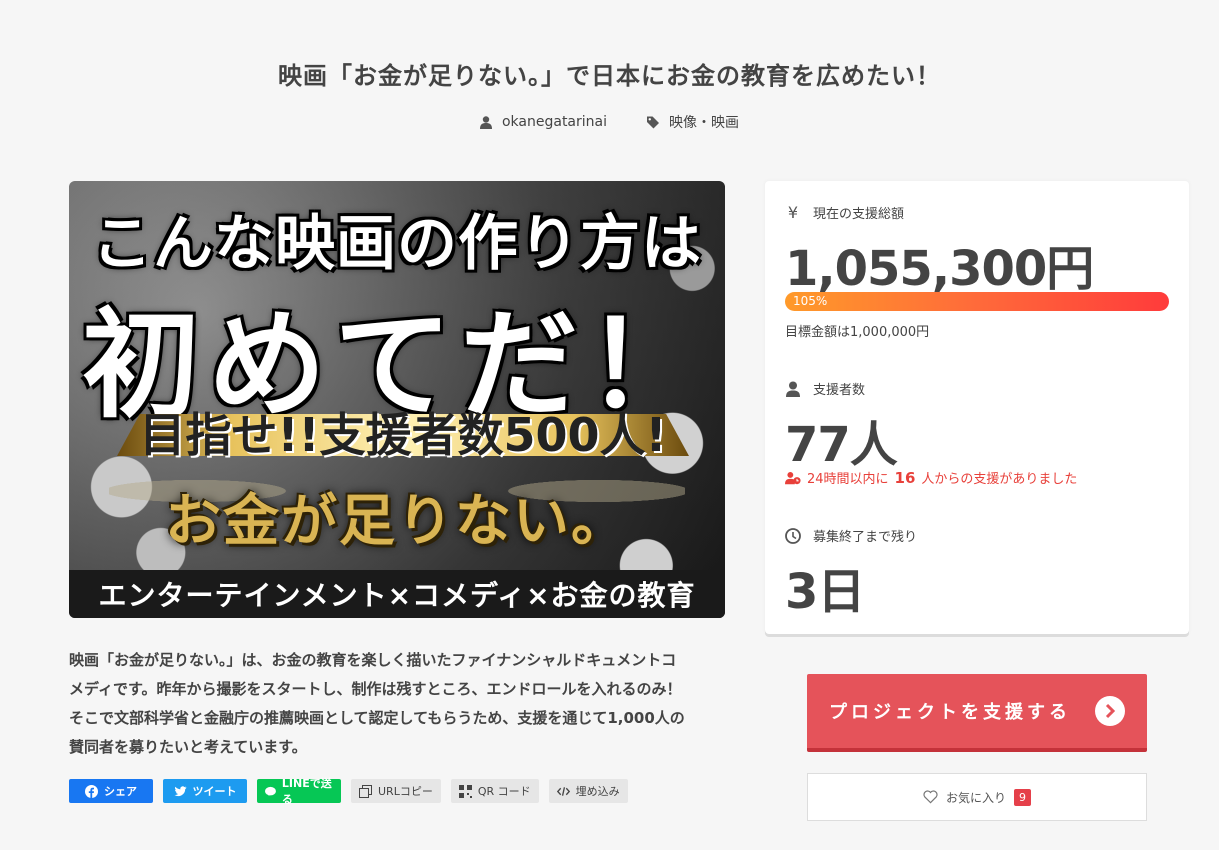 This screenshot has width=1219, height=850. I want to click on heart-icon, so click(930, 797).